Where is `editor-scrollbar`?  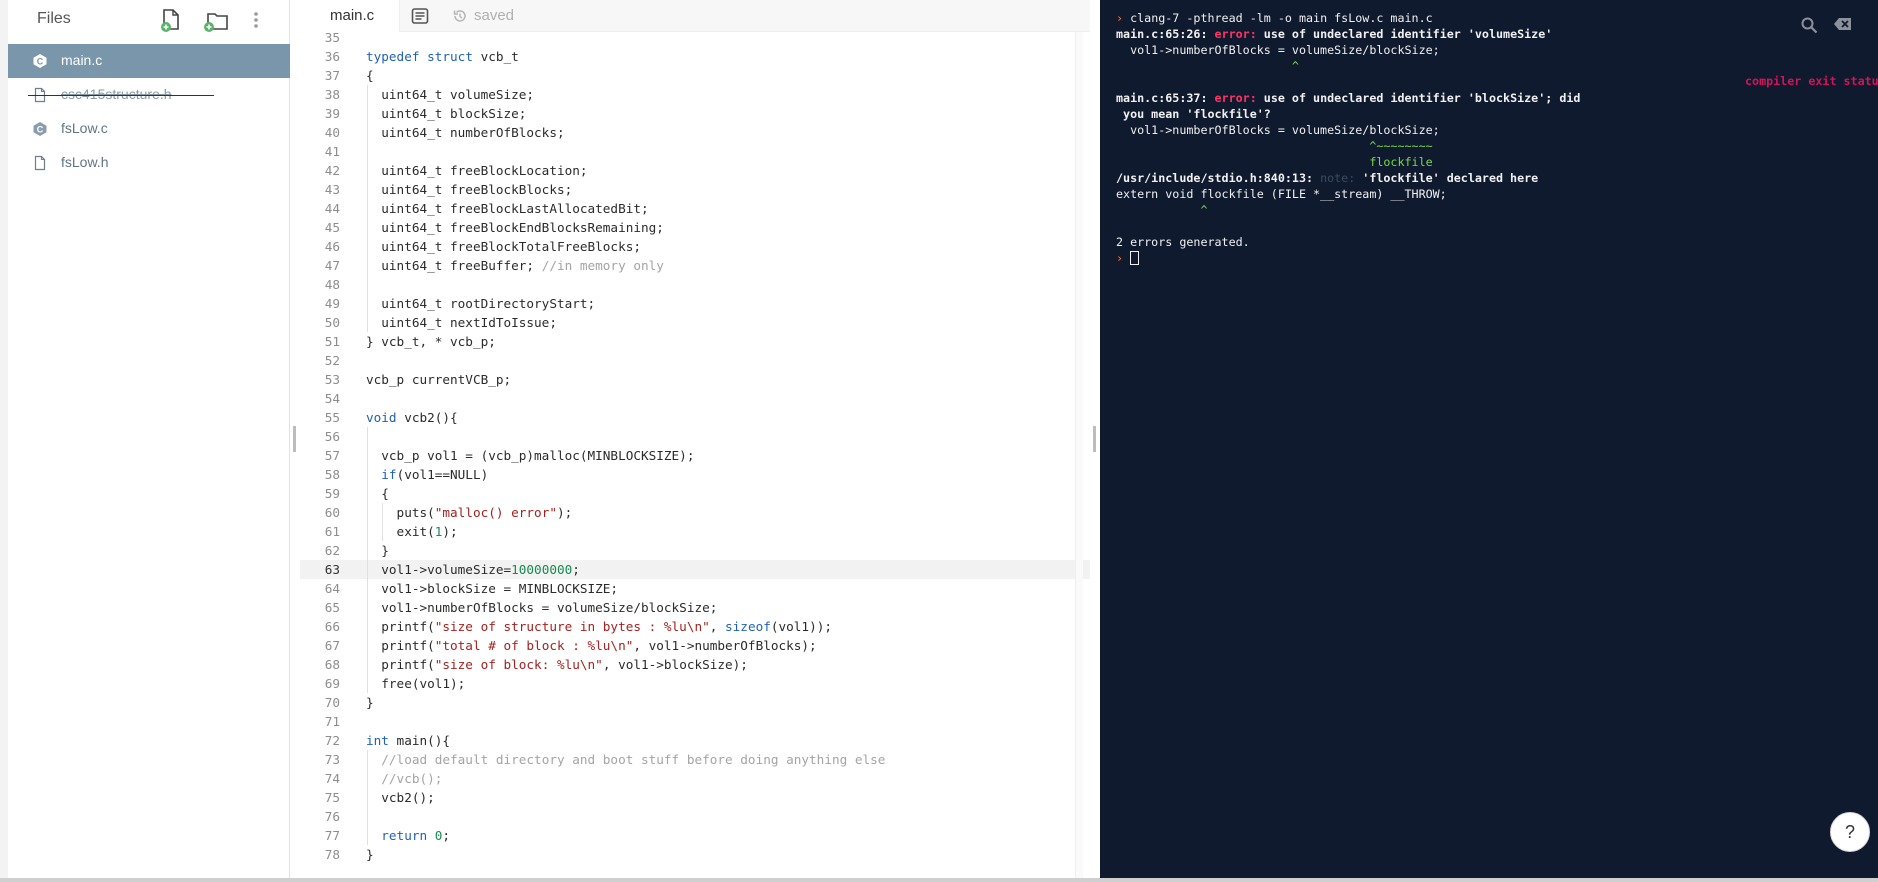 editor-scrollbar is located at coordinates (1079, 455).